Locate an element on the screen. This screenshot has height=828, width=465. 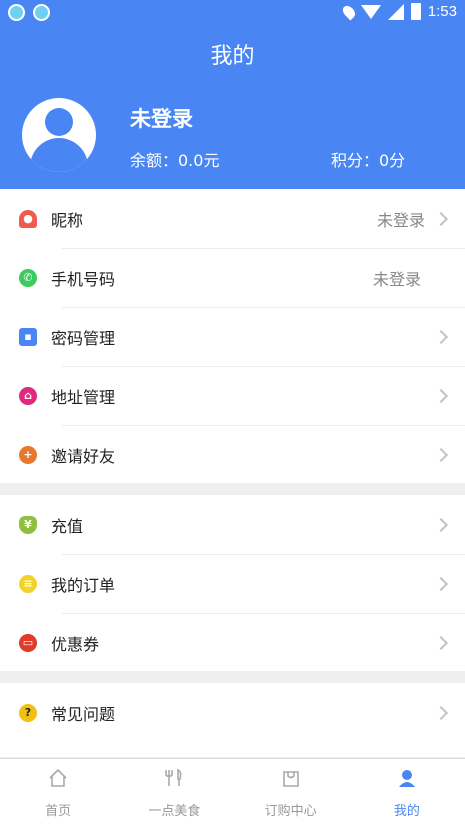
profile-icon is located at coordinates (407, 778).